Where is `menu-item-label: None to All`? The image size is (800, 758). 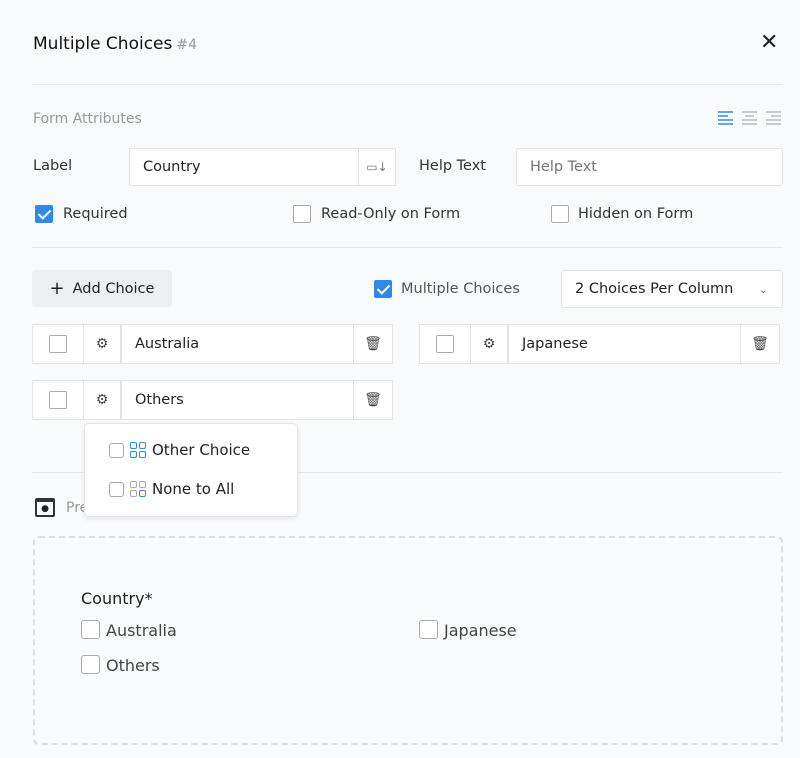 menu-item-label: None to All is located at coordinates (193, 489).